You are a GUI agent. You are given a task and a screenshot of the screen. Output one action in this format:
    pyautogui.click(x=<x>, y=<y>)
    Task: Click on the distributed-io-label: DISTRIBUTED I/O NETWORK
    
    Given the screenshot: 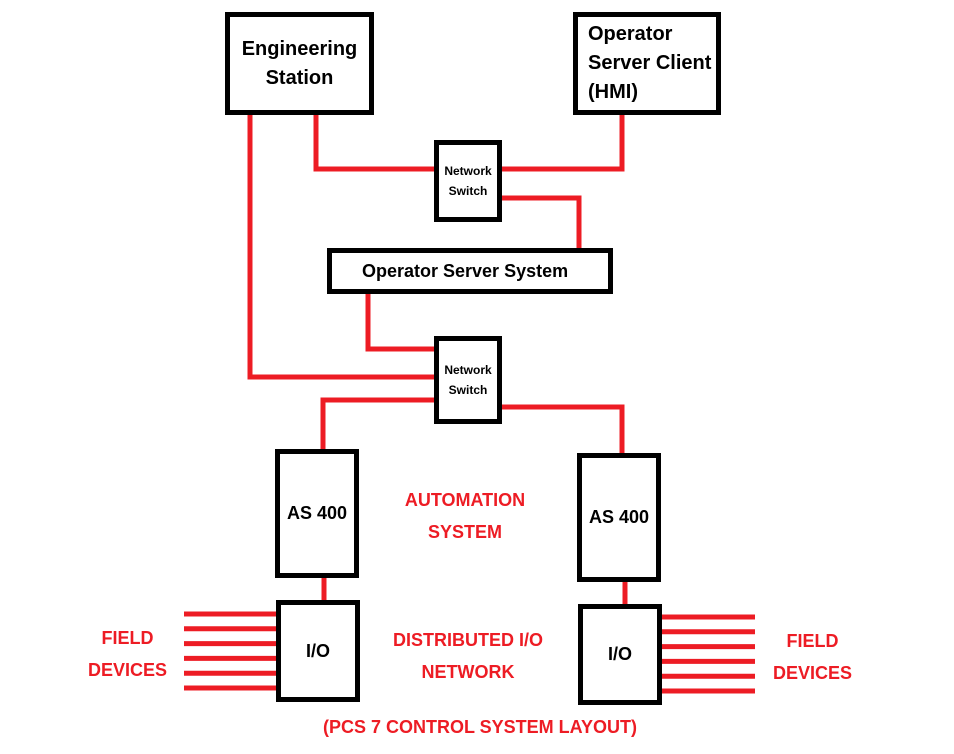 What is the action you would take?
    pyautogui.click(x=467, y=656)
    